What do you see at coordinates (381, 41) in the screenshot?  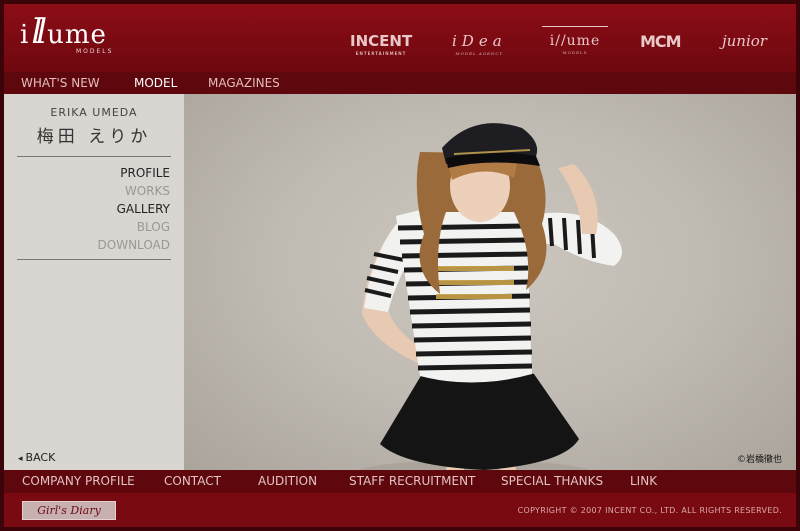 I see `brand-incent-label: INCENT` at bounding box center [381, 41].